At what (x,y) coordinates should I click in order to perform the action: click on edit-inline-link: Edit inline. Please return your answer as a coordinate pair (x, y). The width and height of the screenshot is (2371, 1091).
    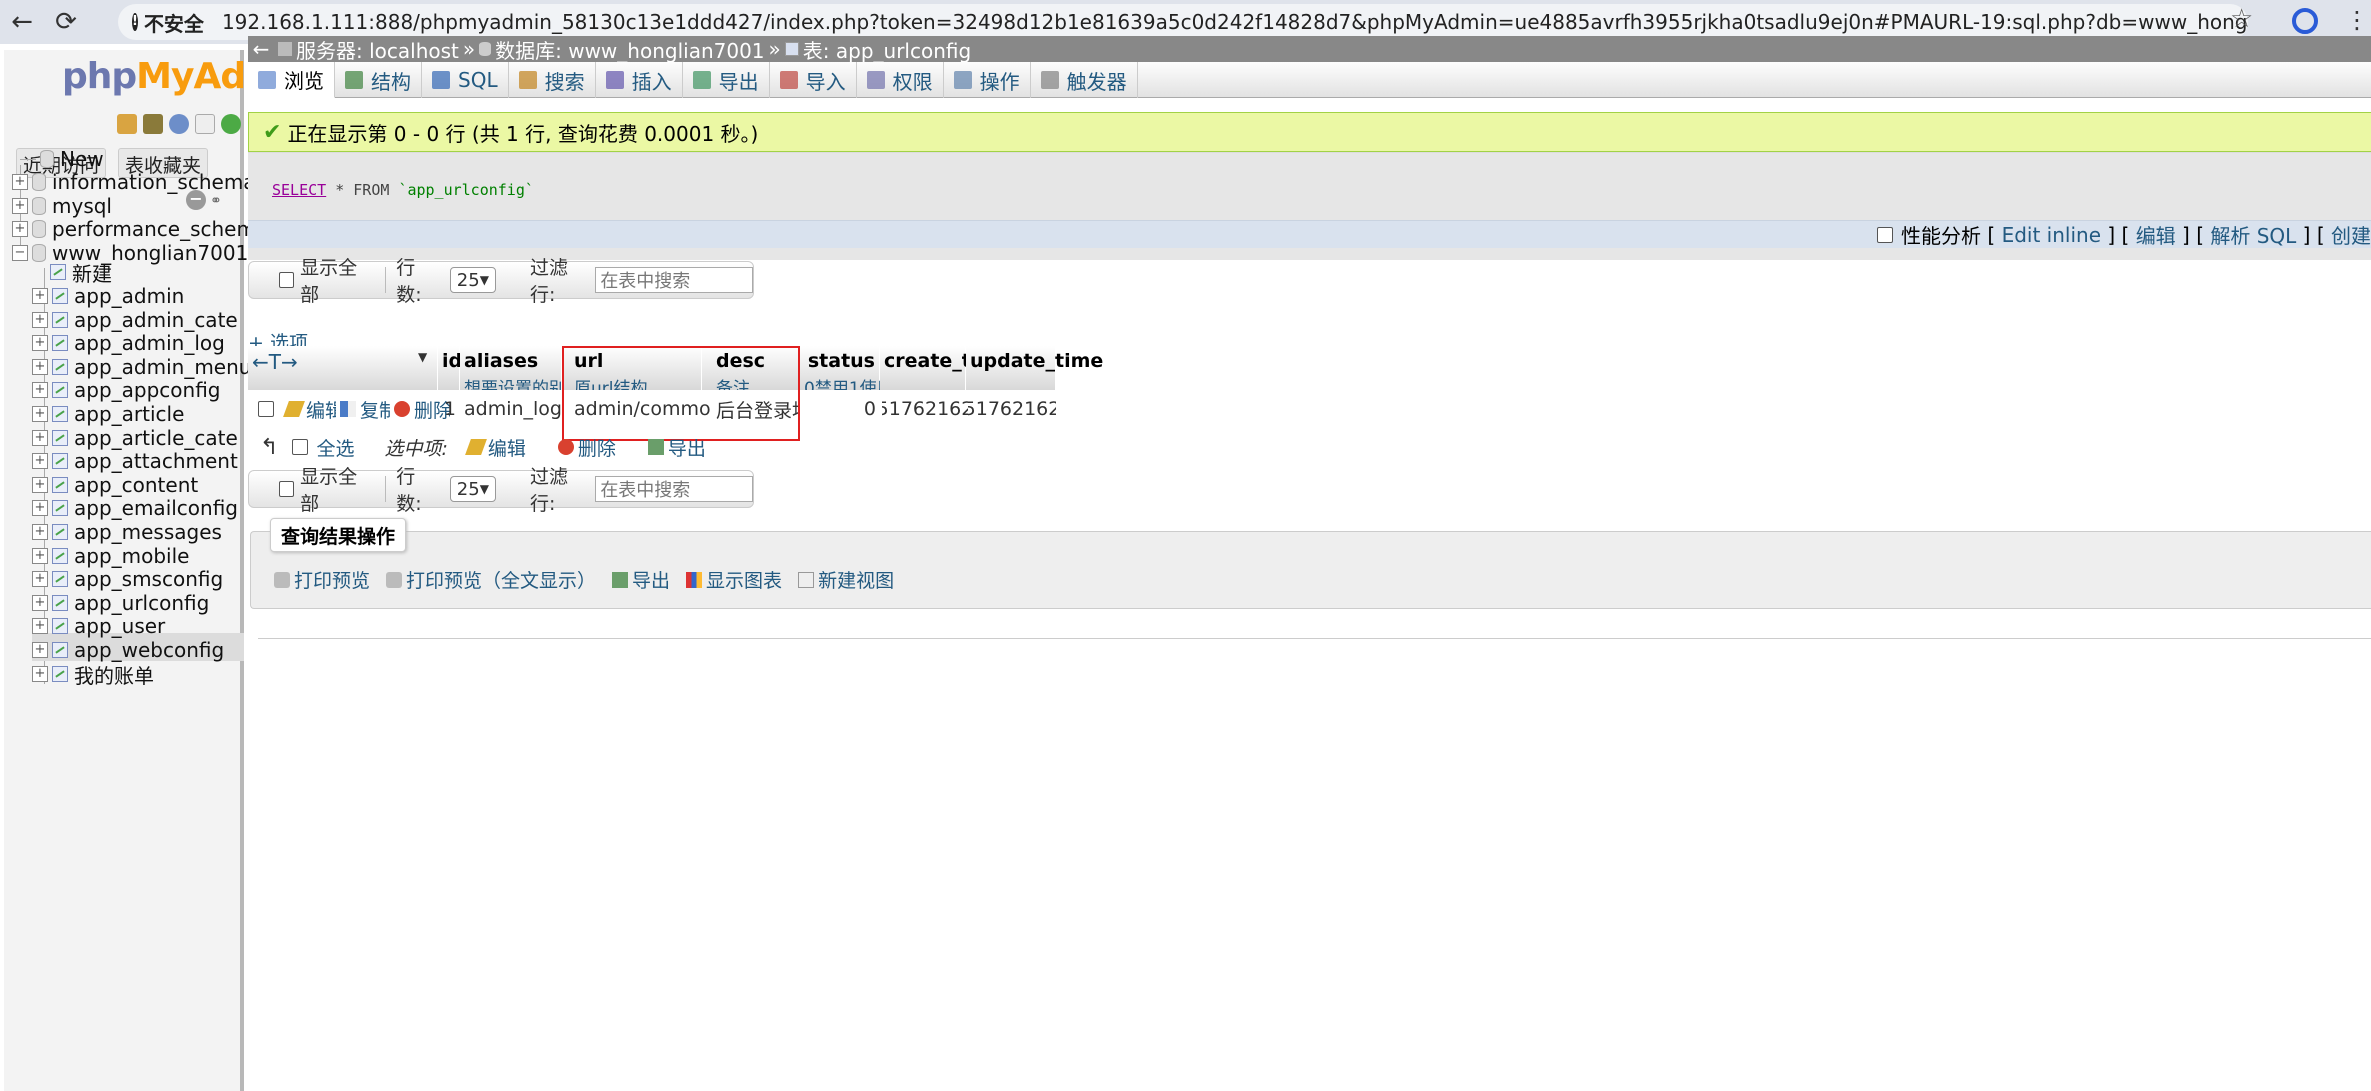
    Looking at the image, I should click on (2051, 235).